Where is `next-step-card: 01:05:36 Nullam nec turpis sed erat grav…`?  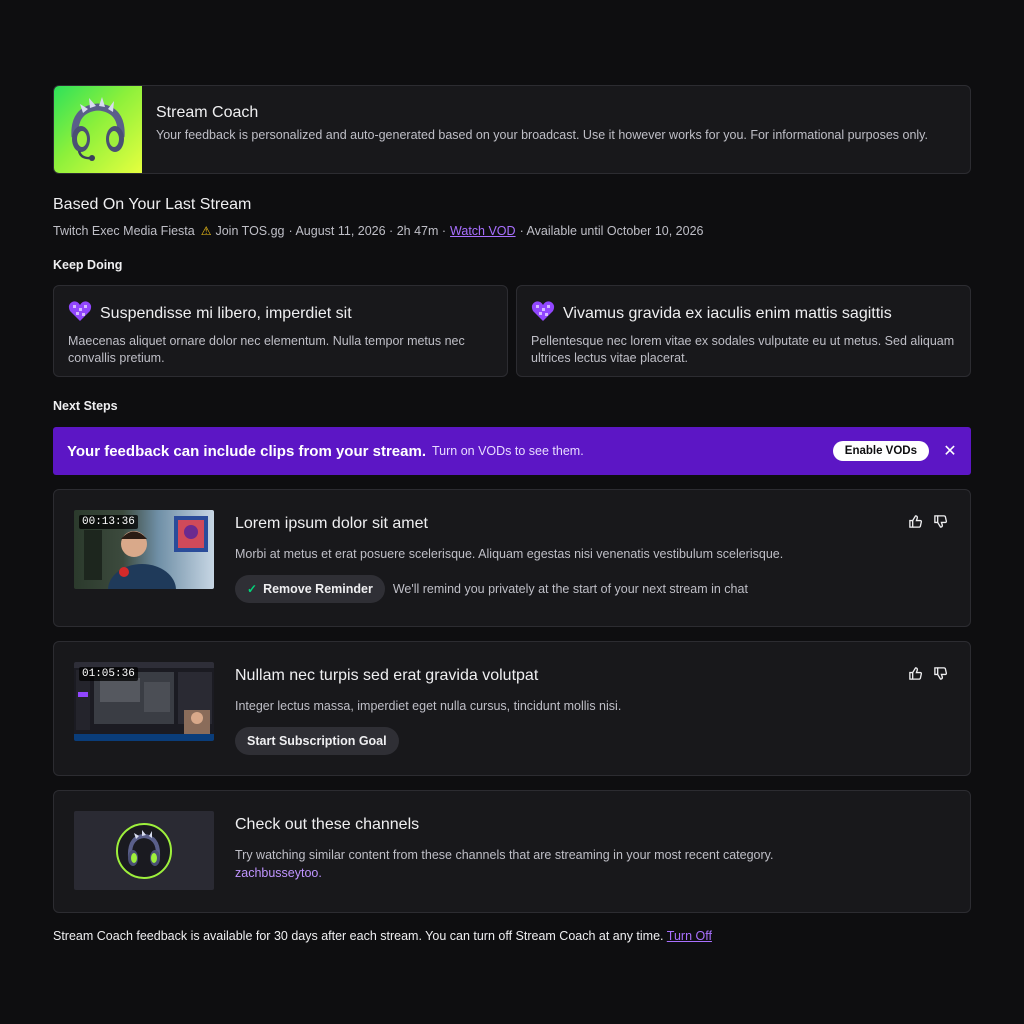 next-step-card: 01:05:36 Nullam nec turpis sed erat grav… is located at coordinates (512, 708).